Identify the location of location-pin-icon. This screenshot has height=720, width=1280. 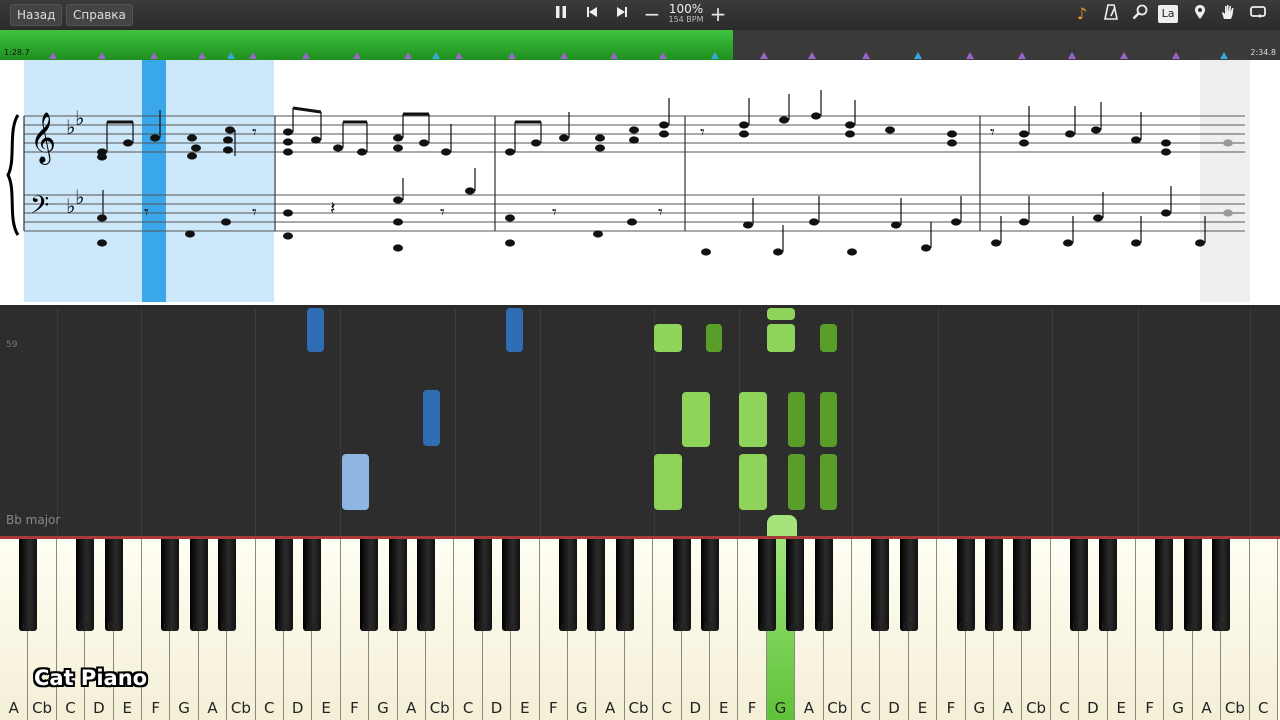
(1200, 14).